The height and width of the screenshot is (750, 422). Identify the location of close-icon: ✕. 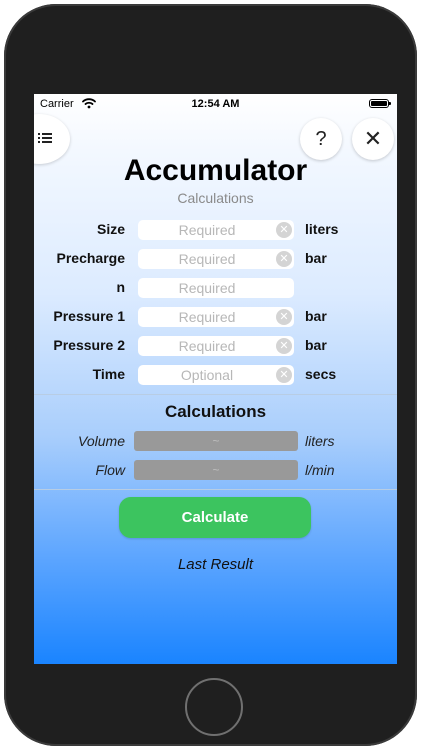
(373, 138).